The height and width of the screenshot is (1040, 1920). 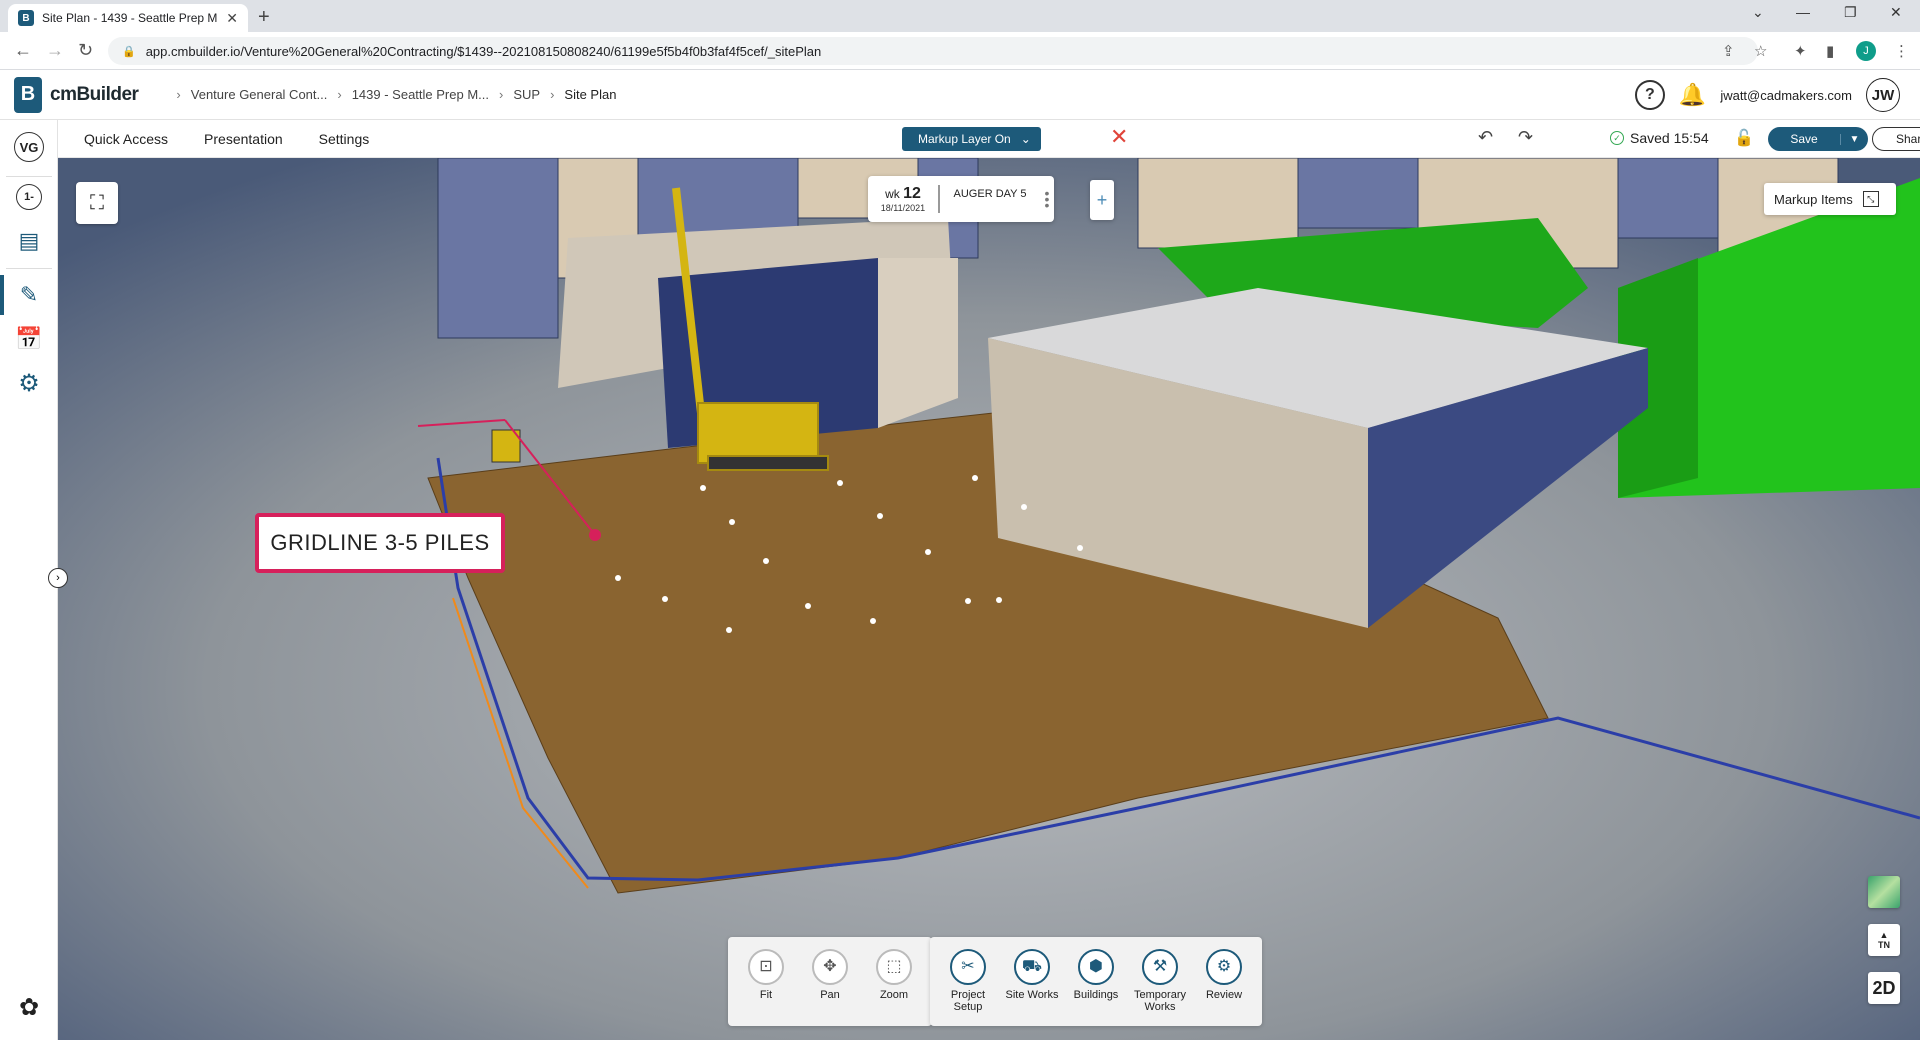 I want to click on browser-menu-icon: ⋮, so click(x=1901, y=51).